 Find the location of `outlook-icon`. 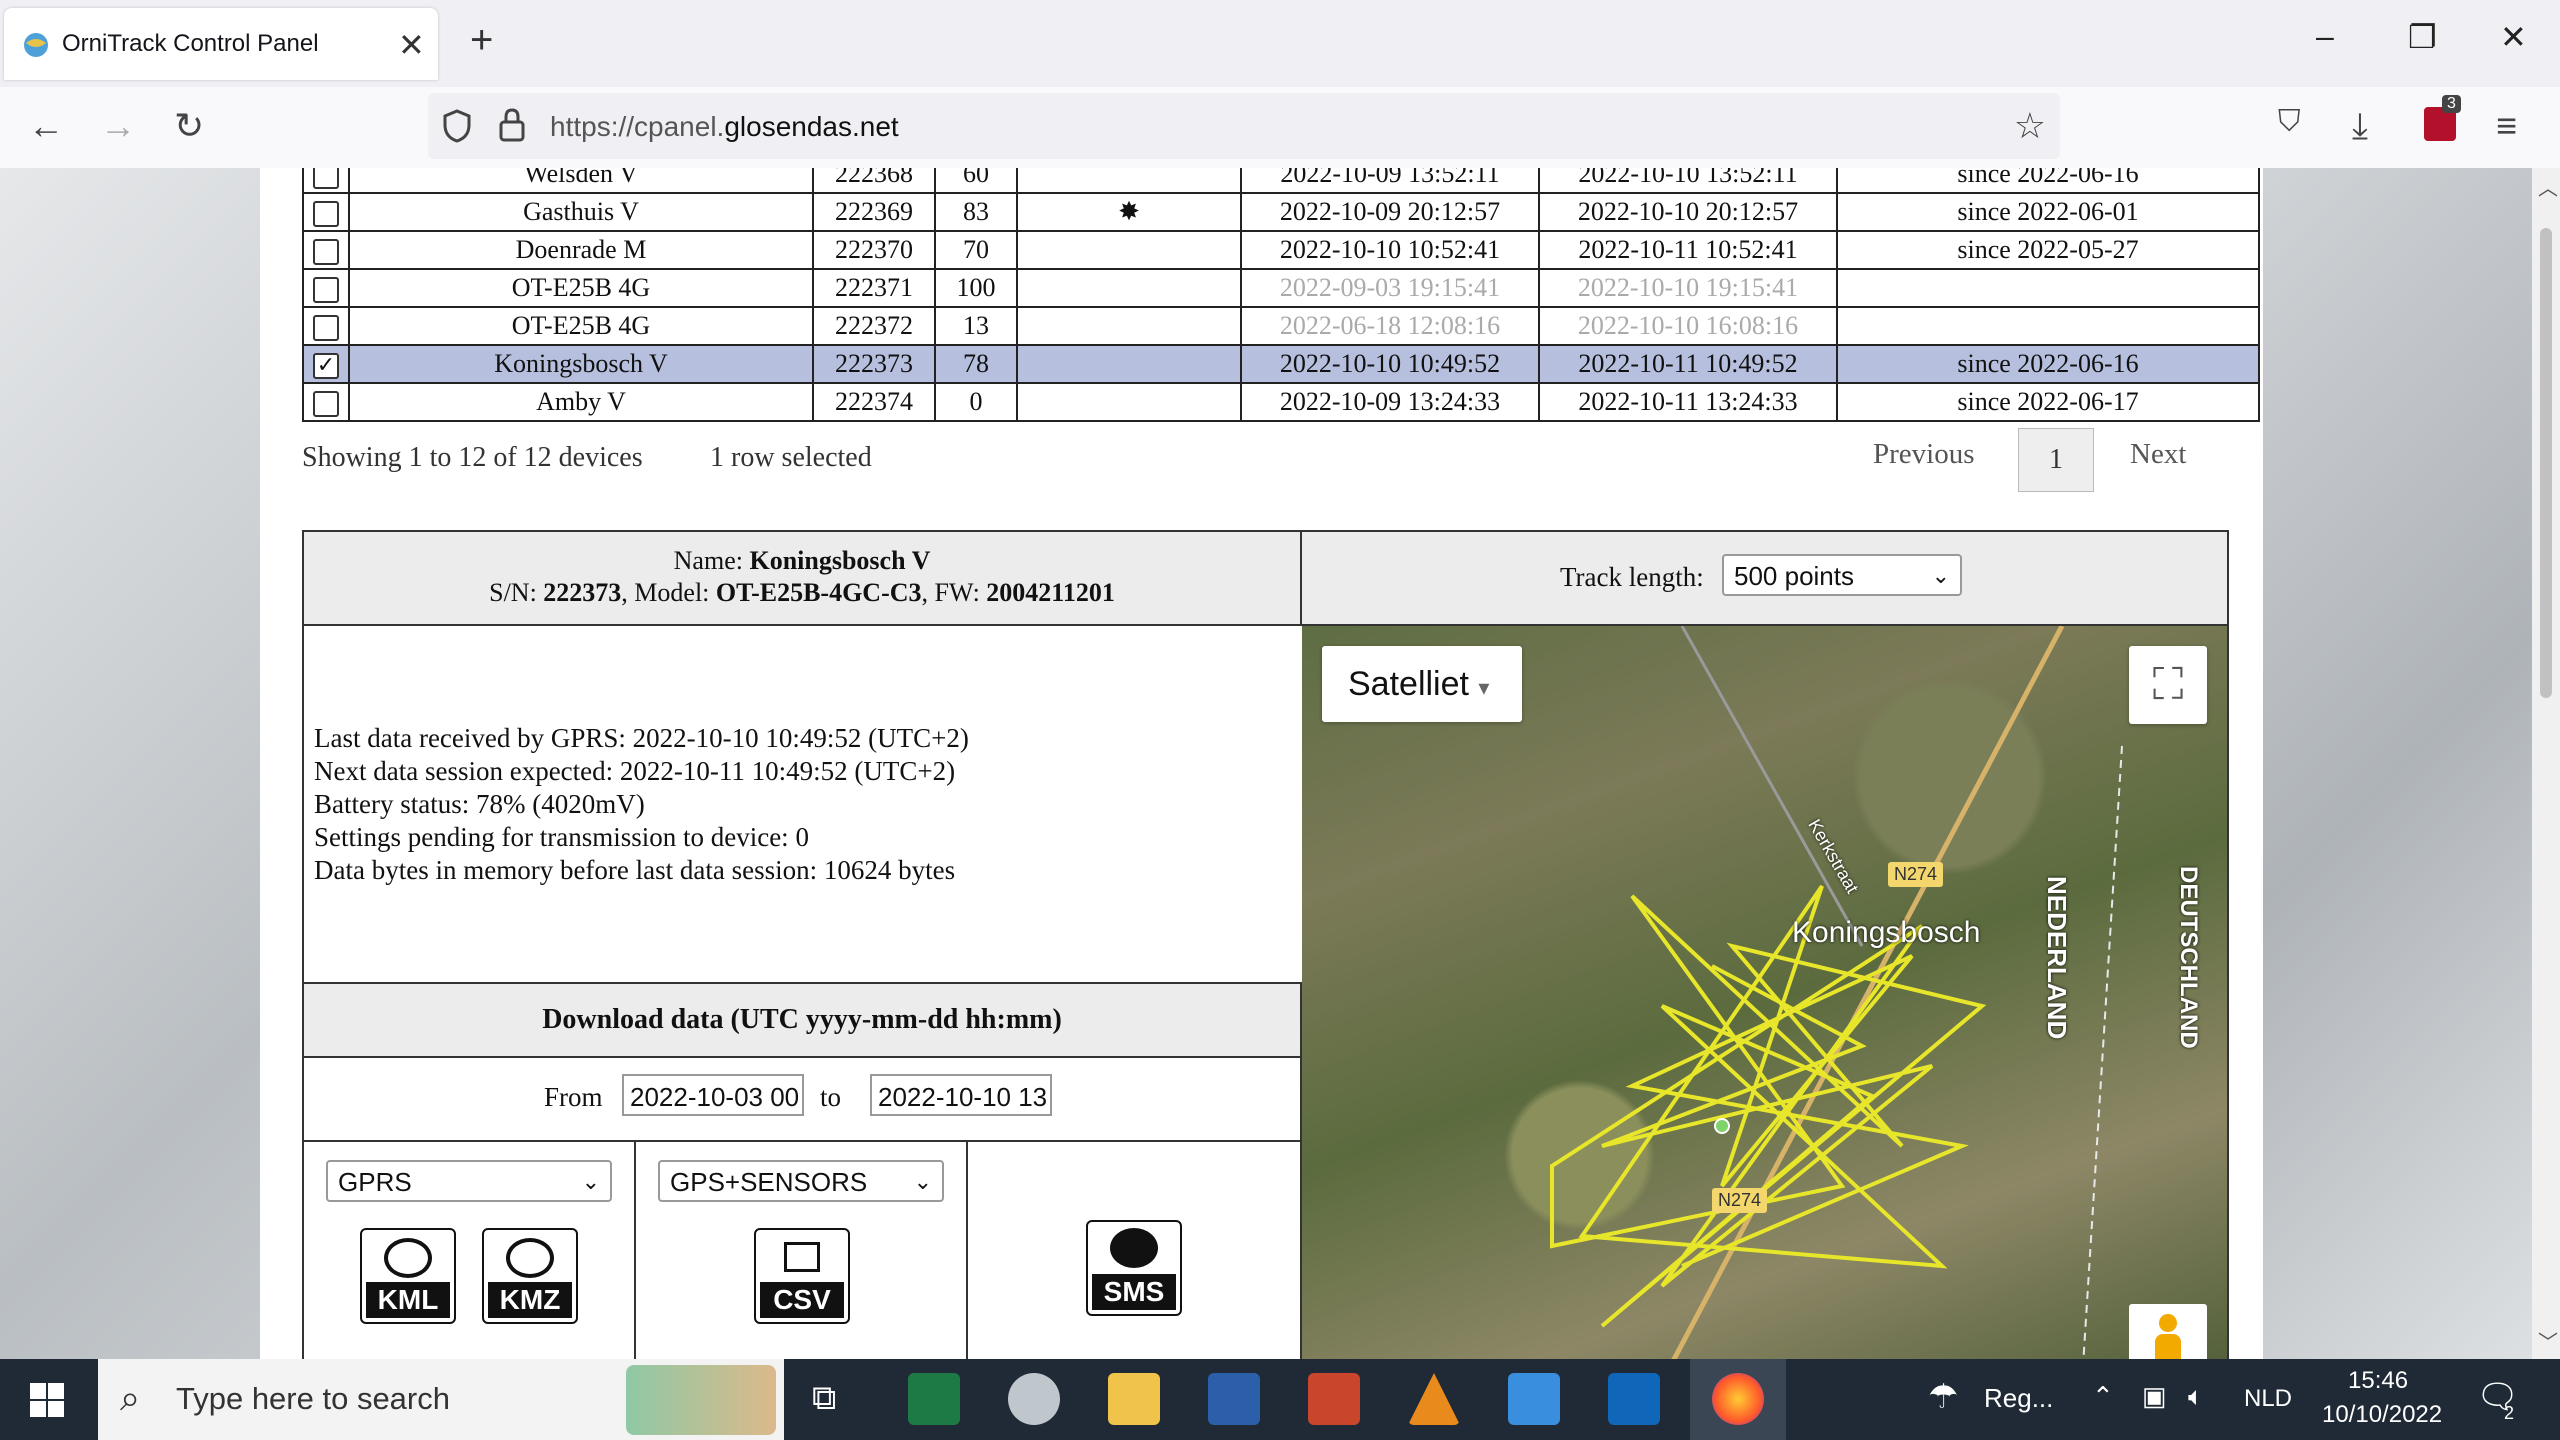

outlook-icon is located at coordinates (1634, 1399).